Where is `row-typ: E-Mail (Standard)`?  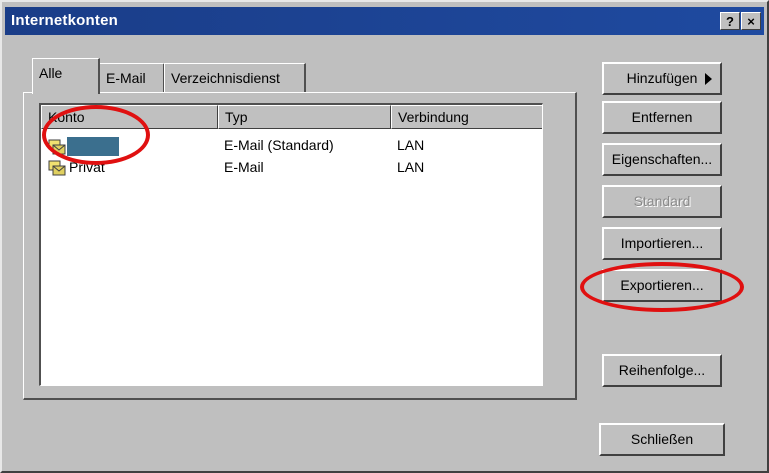 row-typ: E-Mail (Standard) is located at coordinates (279, 145).